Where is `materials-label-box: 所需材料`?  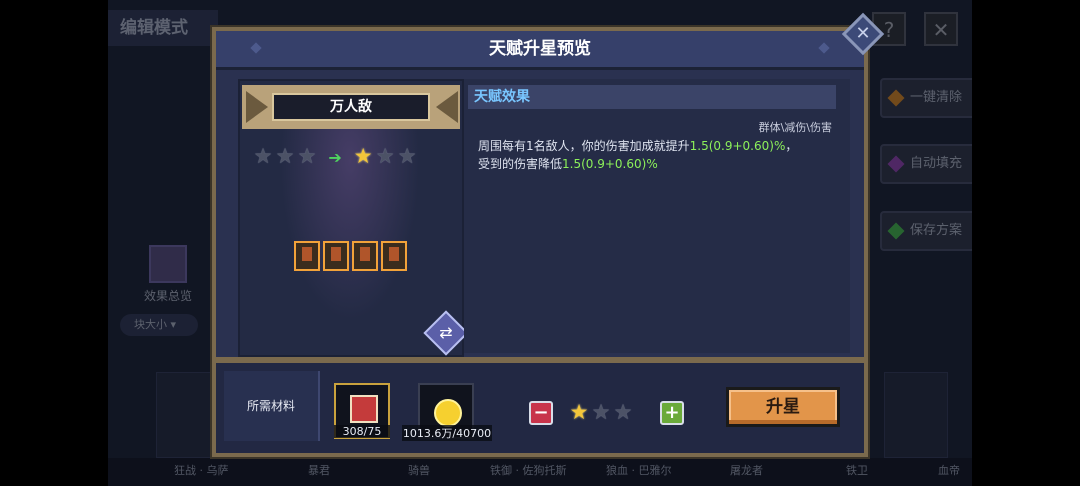 materials-label-box: 所需材料 is located at coordinates (272, 406).